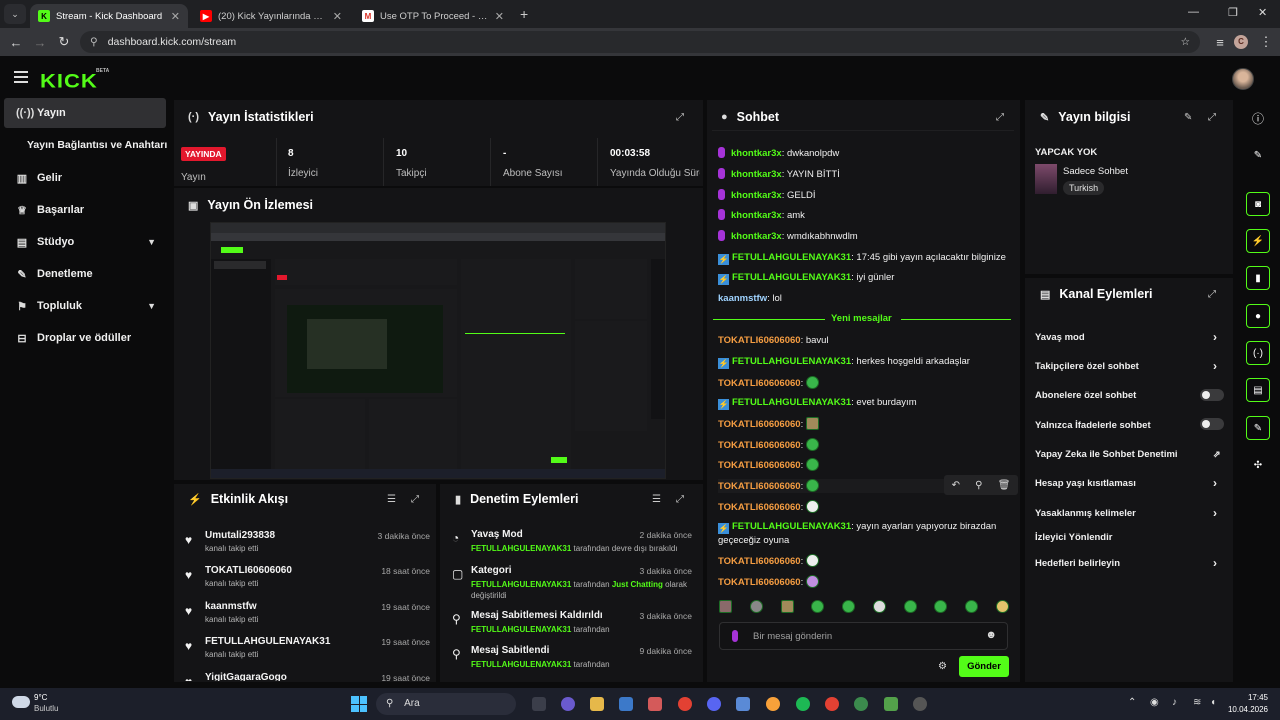 The width and height of the screenshot is (1280, 720). Describe the element at coordinates (64, 42) in the screenshot. I see `reload-icon: ↻` at that location.